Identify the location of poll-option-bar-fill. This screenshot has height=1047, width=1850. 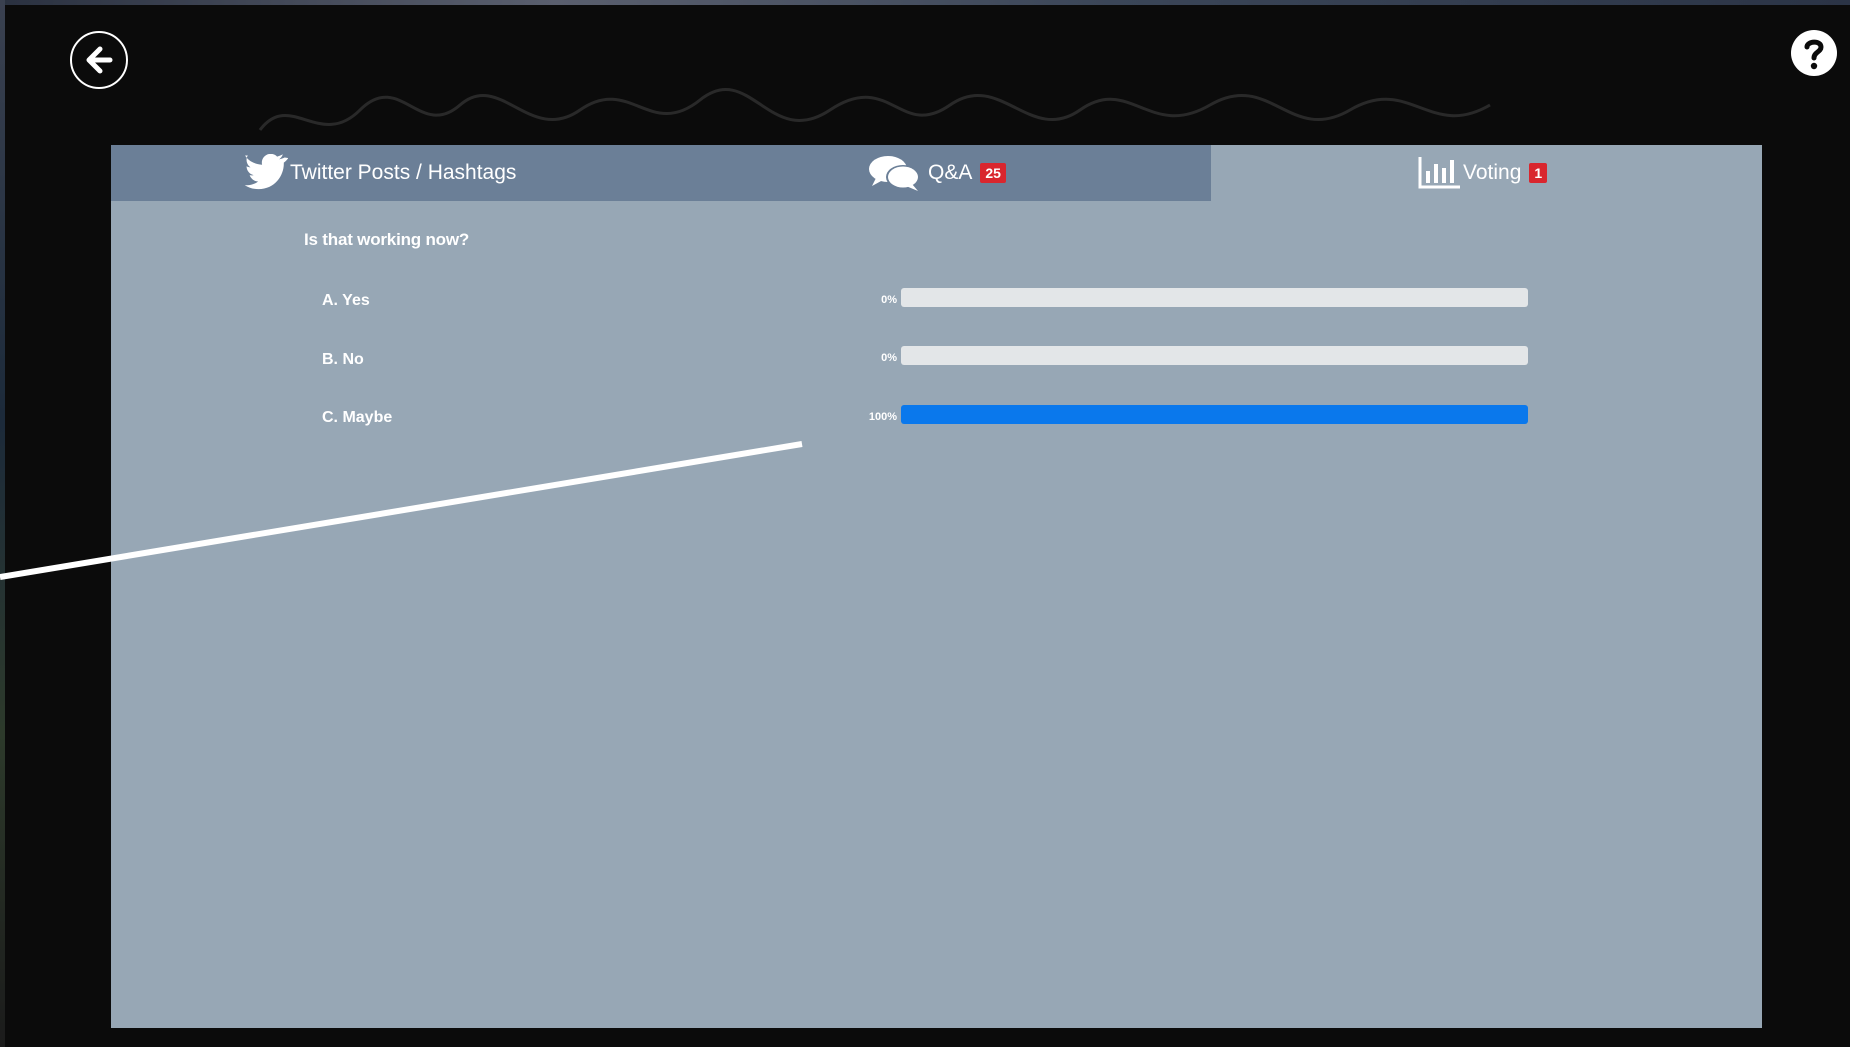
(1214, 414).